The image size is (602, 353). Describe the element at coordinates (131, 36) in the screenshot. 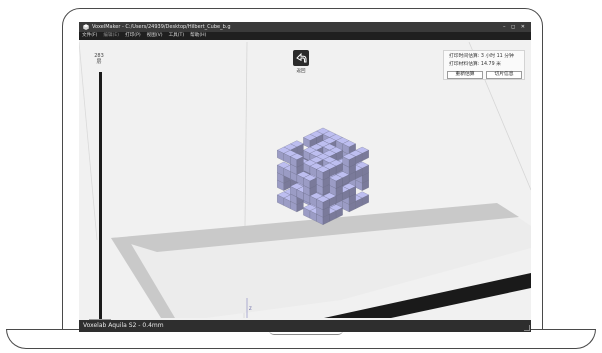

I see `menu-item-2: 打印(P)` at that location.